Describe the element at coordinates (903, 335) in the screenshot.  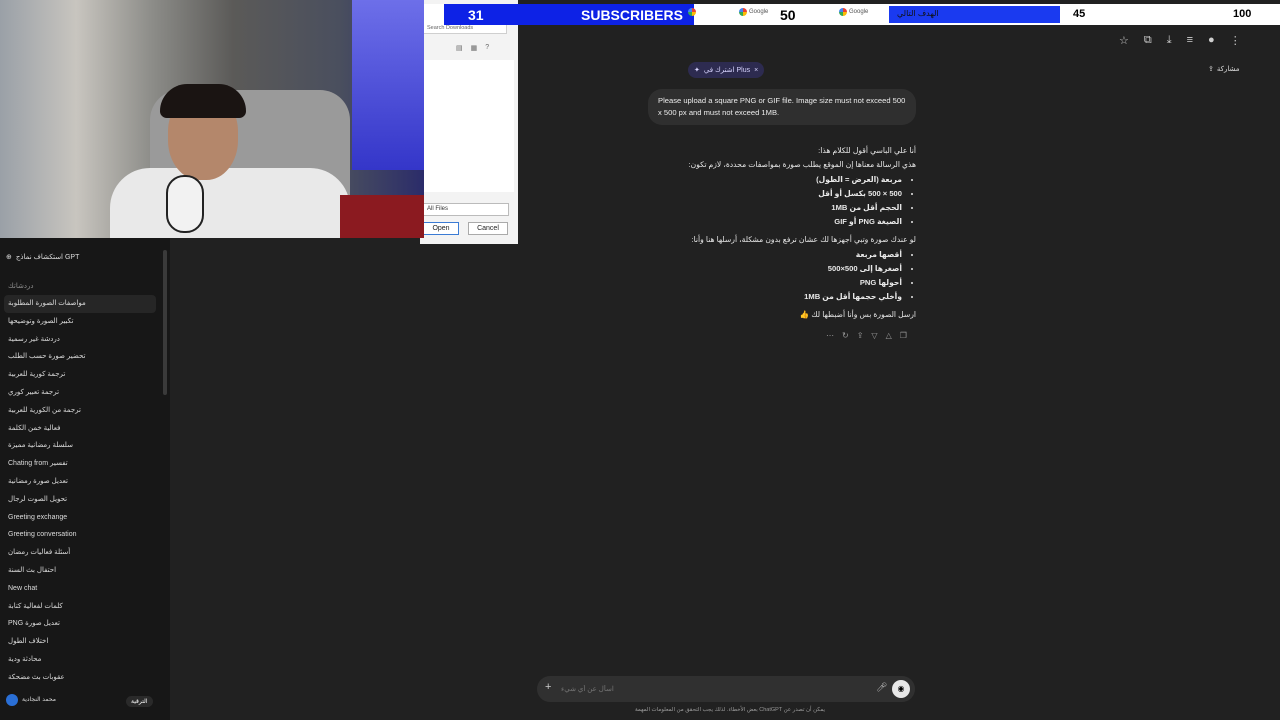
I see `copy-icon: ❐` at that location.